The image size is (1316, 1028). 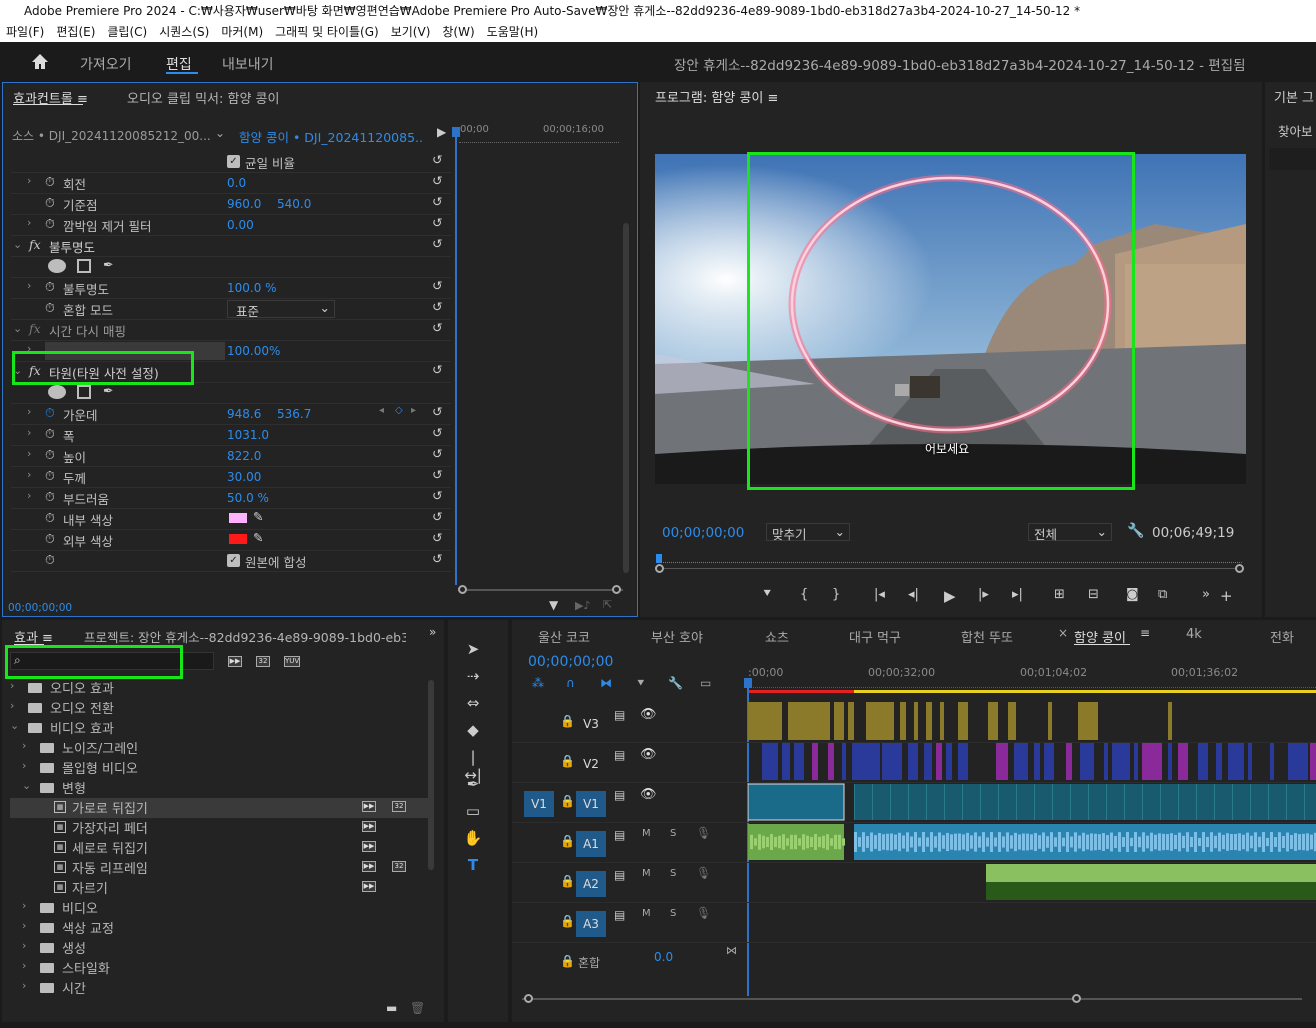 I want to click on more-icon: », so click(x=1206, y=594).